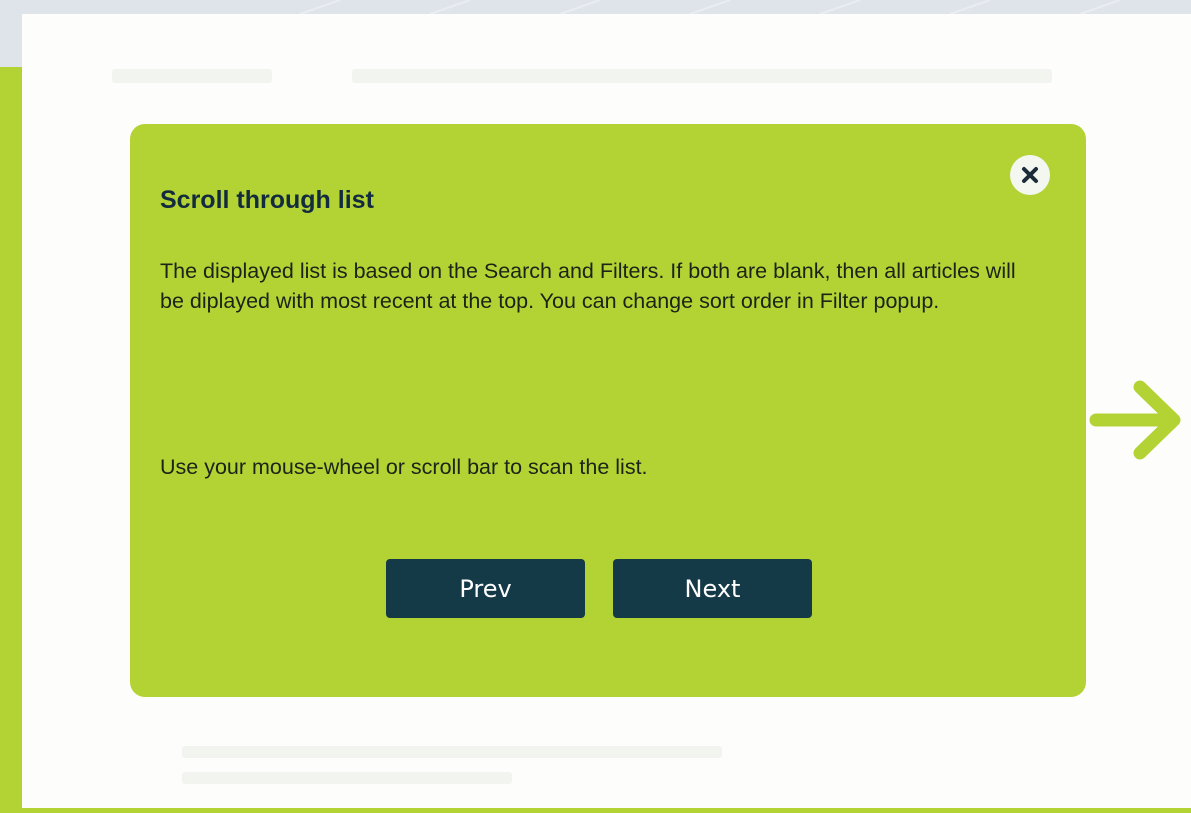 The width and height of the screenshot is (1191, 813). What do you see at coordinates (11, 440) in the screenshot?
I see `left-accent-bar` at bounding box center [11, 440].